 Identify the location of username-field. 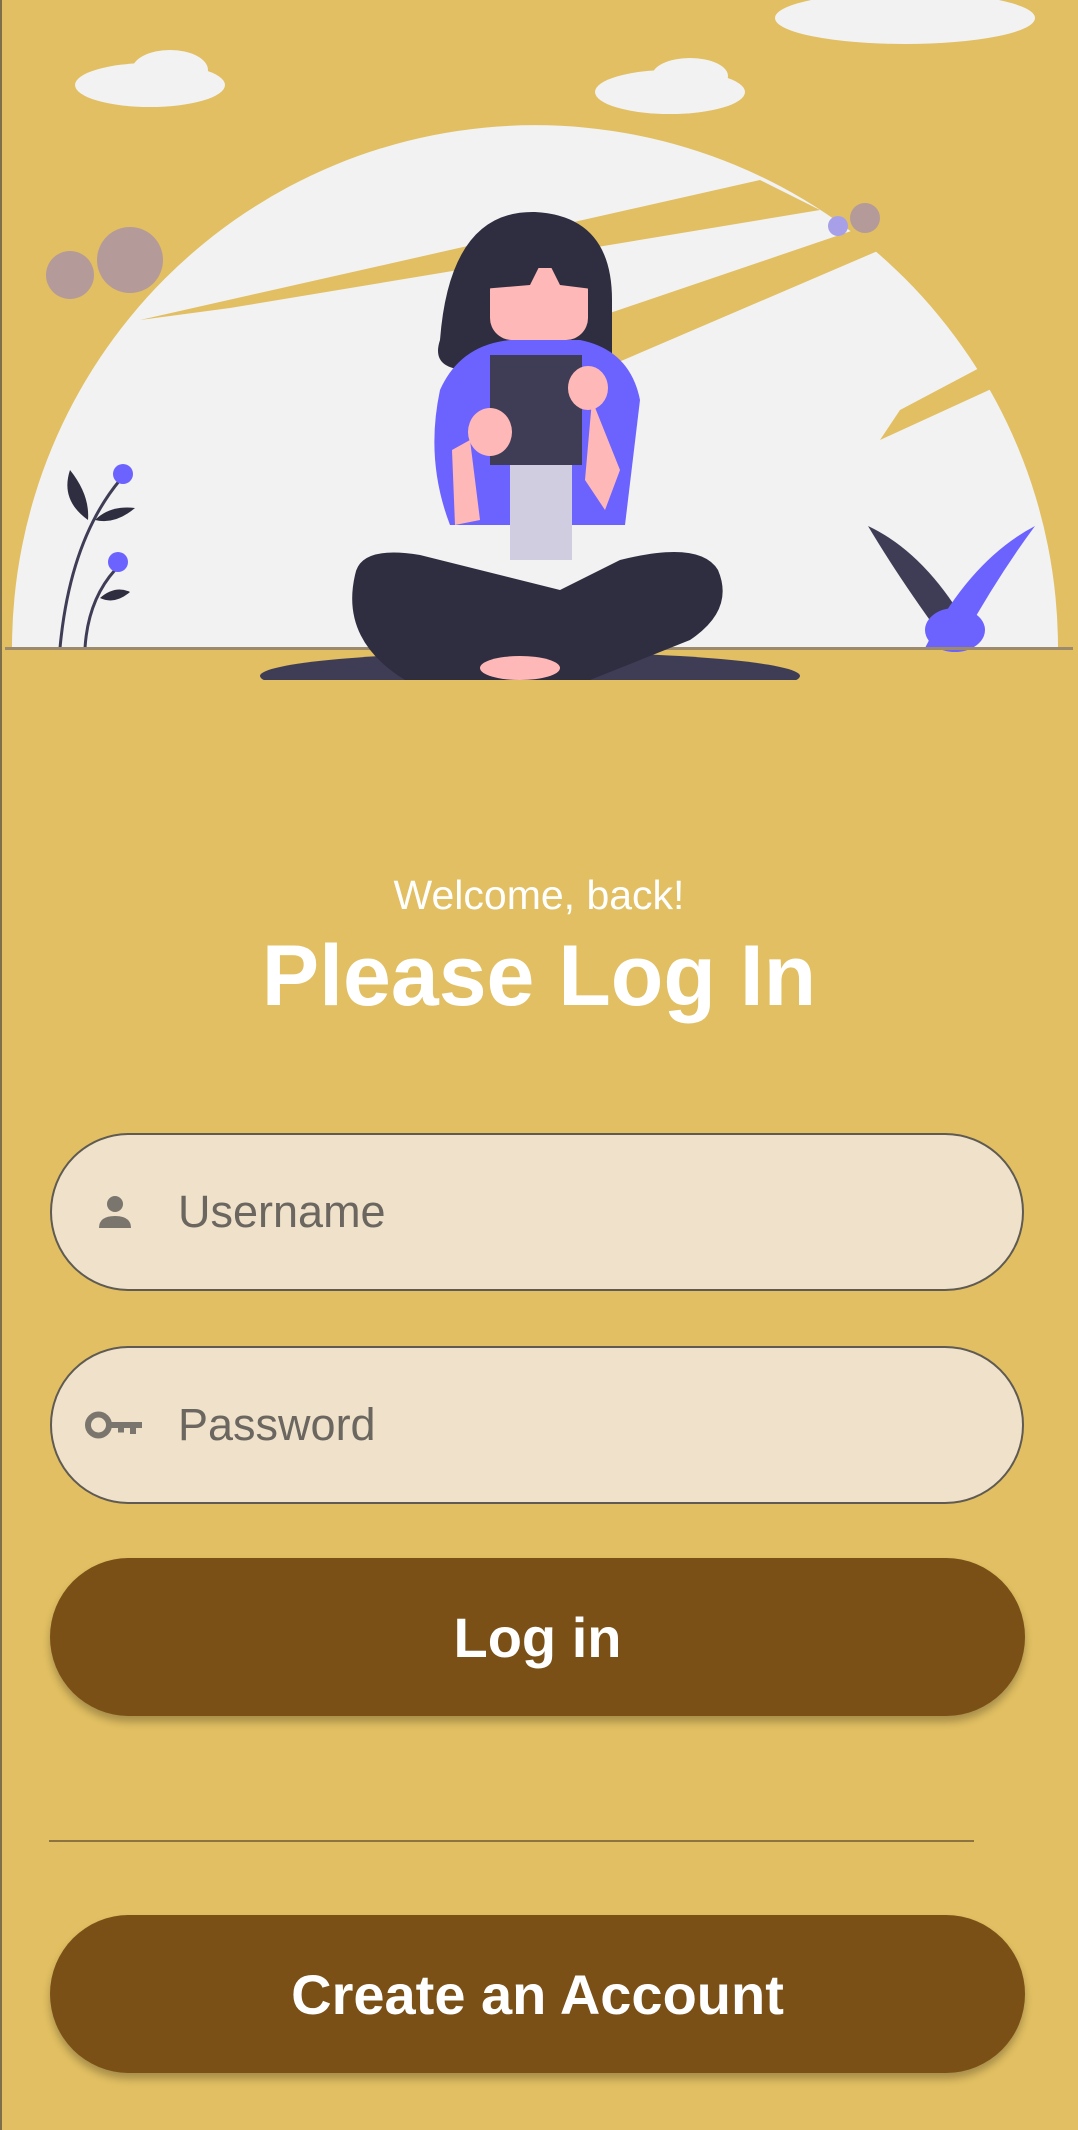
(537, 1212).